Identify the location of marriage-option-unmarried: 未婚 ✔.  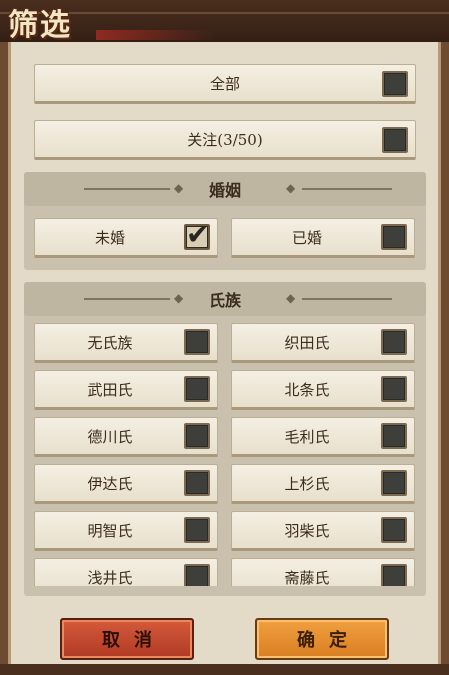
(126, 238).